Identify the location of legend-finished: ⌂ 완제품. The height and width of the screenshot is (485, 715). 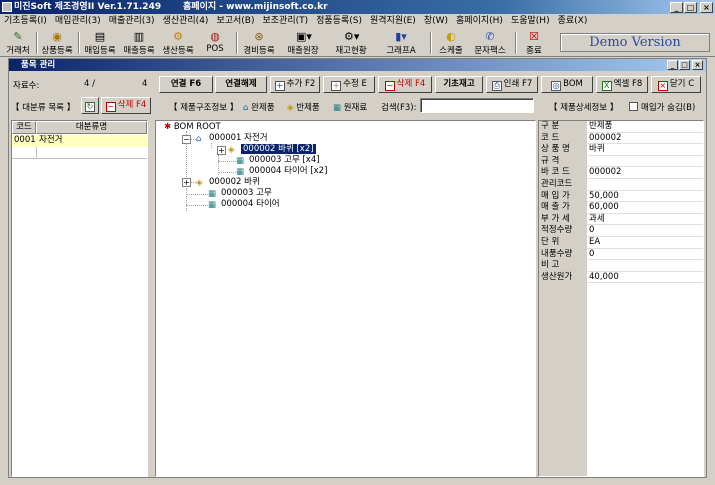
(259, 108).